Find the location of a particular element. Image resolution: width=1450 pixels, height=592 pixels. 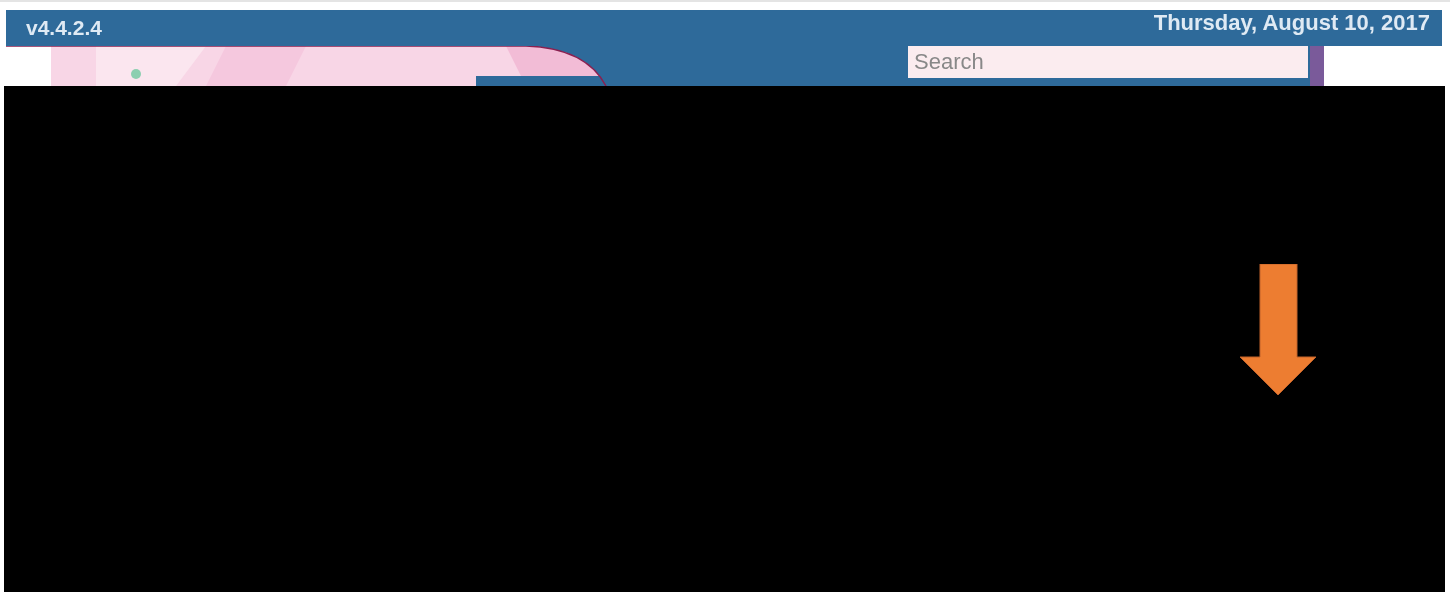

version-label: v4.4.2.4 is located at coordinates (64, 28).